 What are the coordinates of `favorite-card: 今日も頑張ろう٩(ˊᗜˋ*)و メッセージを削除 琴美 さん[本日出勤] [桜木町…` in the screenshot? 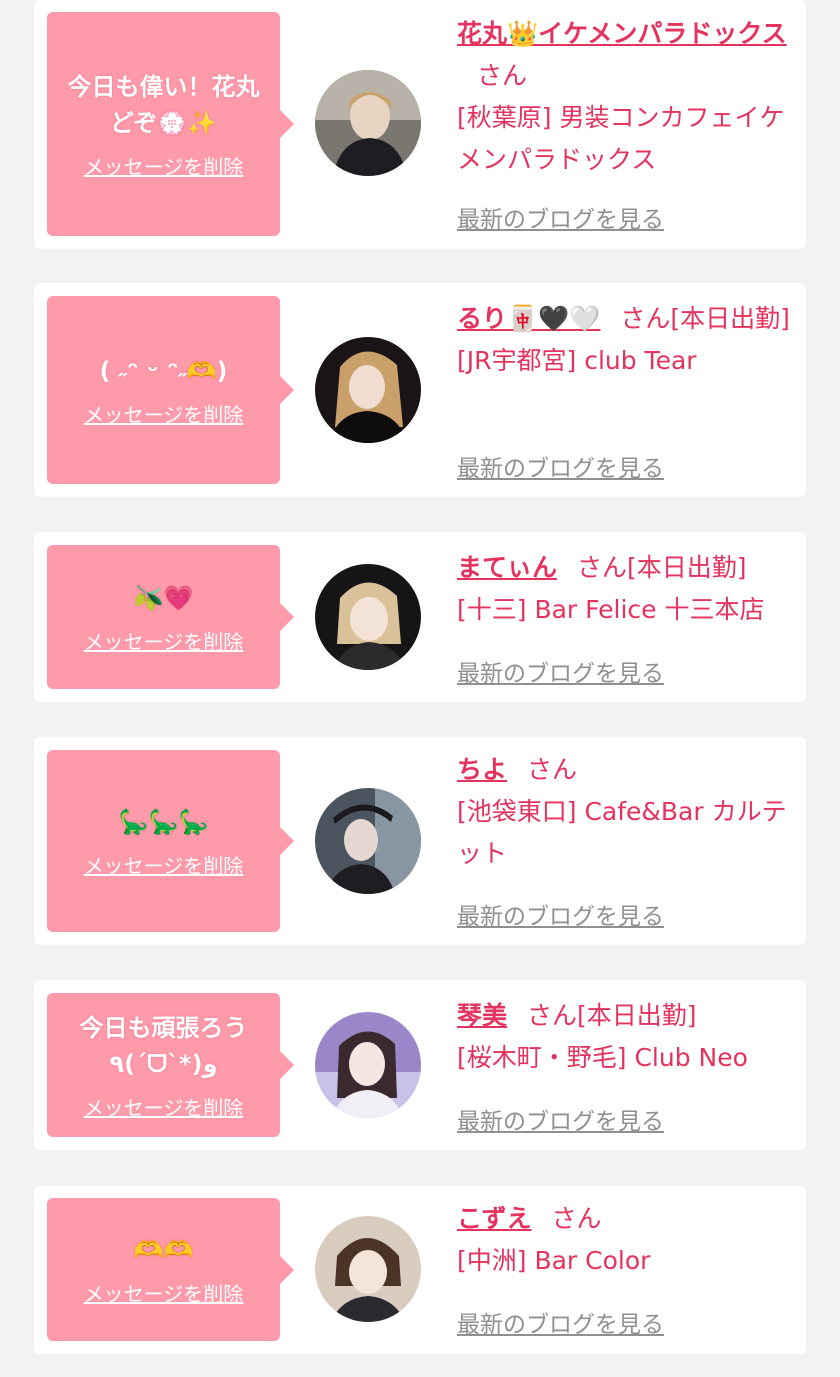 It's located at (420, 1065).